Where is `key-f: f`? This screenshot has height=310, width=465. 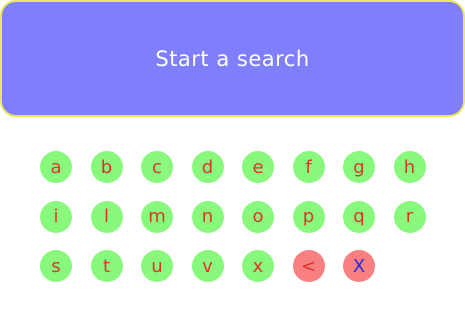
key-f: f is located at coordinates (308, 167).